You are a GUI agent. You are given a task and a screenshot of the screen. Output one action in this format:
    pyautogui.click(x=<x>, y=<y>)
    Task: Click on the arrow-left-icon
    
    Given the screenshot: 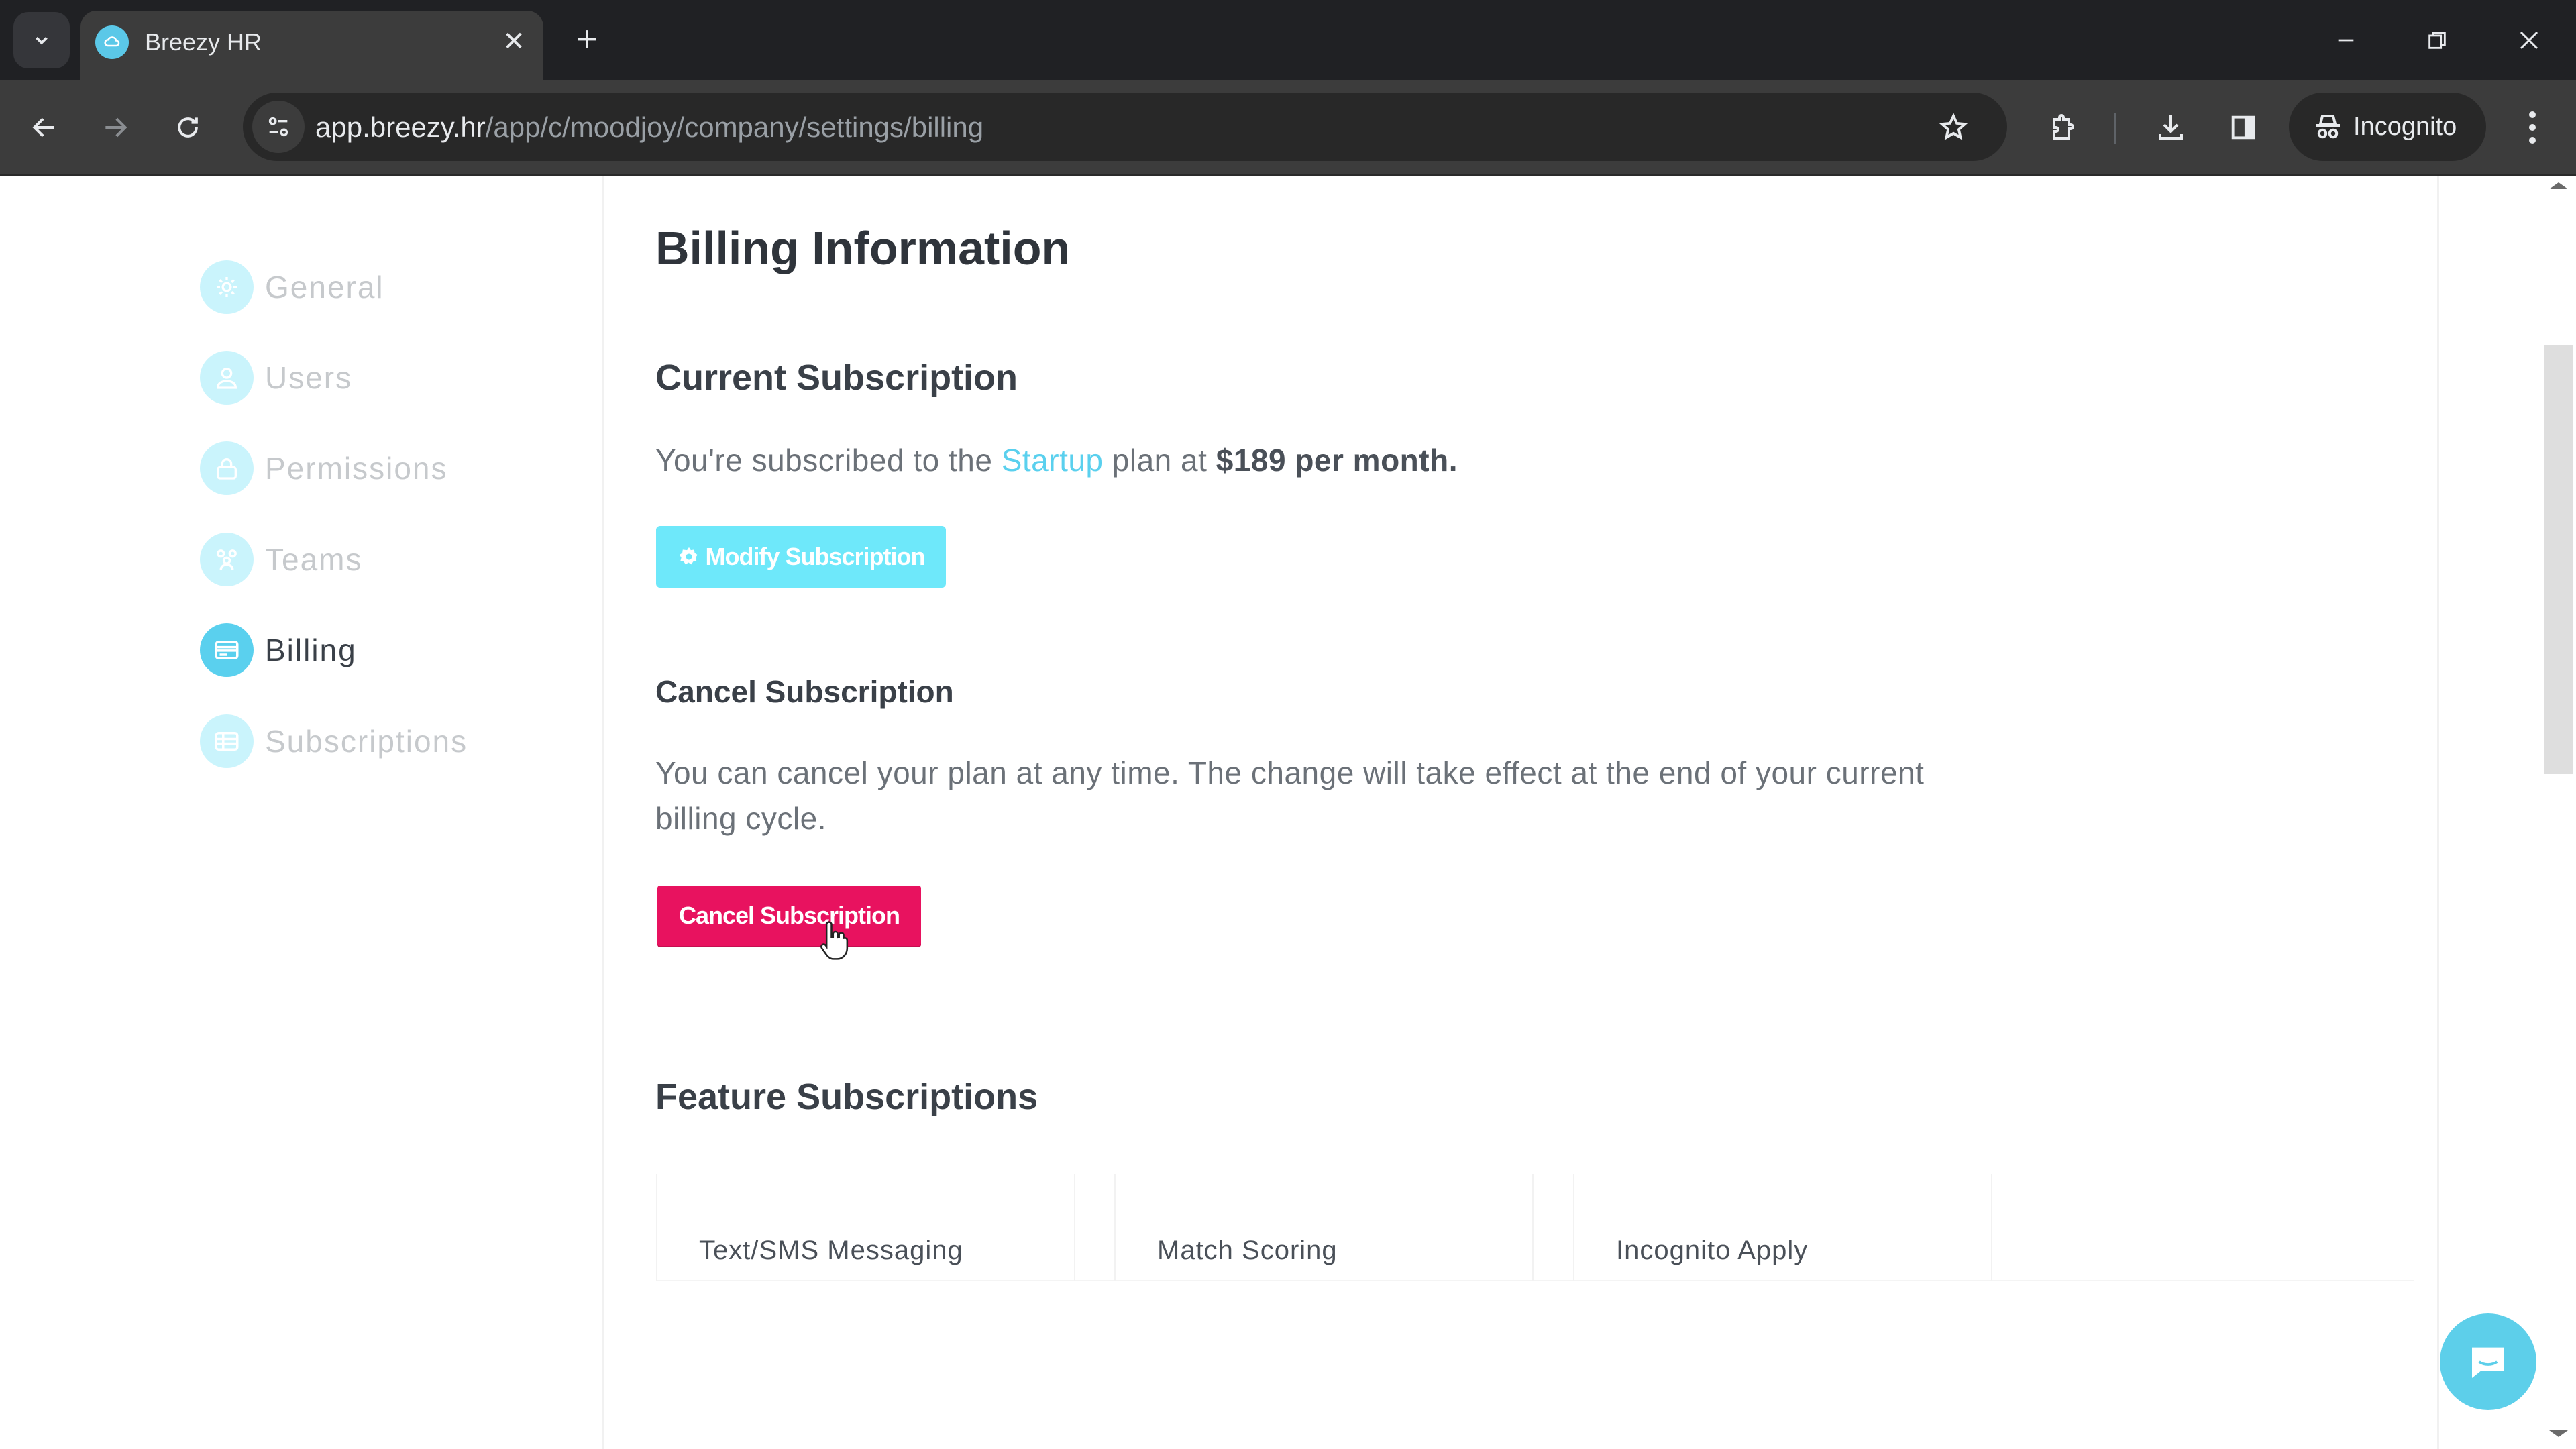 What is the action you would take?
    pyautogui.click(x=43, y=127)
    